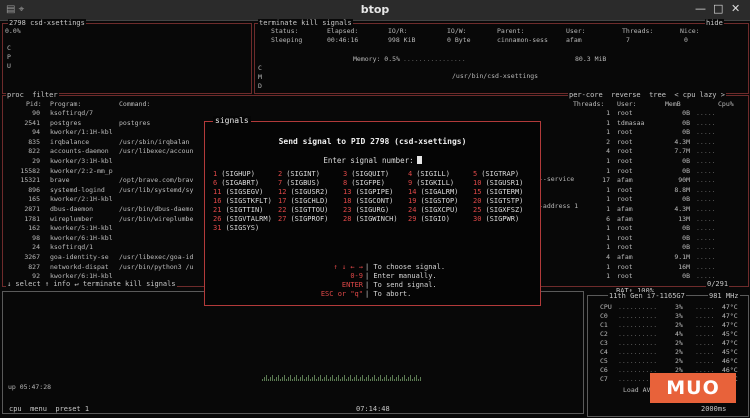 The height and width of the screenshot is (418, 750). What do you see at coordinates (81, 199) in the screenshot?
I see `row-program: kworker/2:1H-kbl` at bounding box center [81, 199].